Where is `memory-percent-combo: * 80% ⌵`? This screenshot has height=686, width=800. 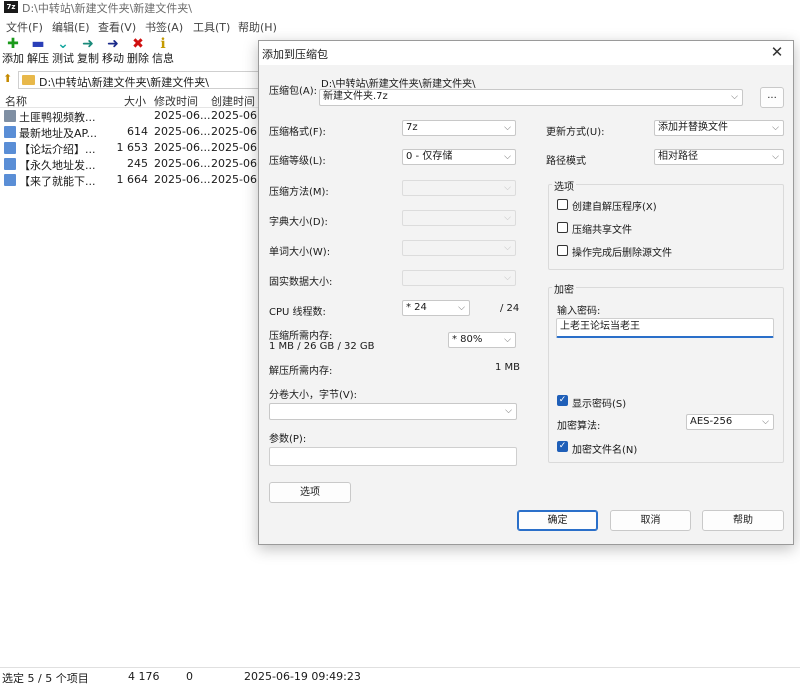
memory-percent-combo: * 80% ⌵ is located at coordinates (482, 340).